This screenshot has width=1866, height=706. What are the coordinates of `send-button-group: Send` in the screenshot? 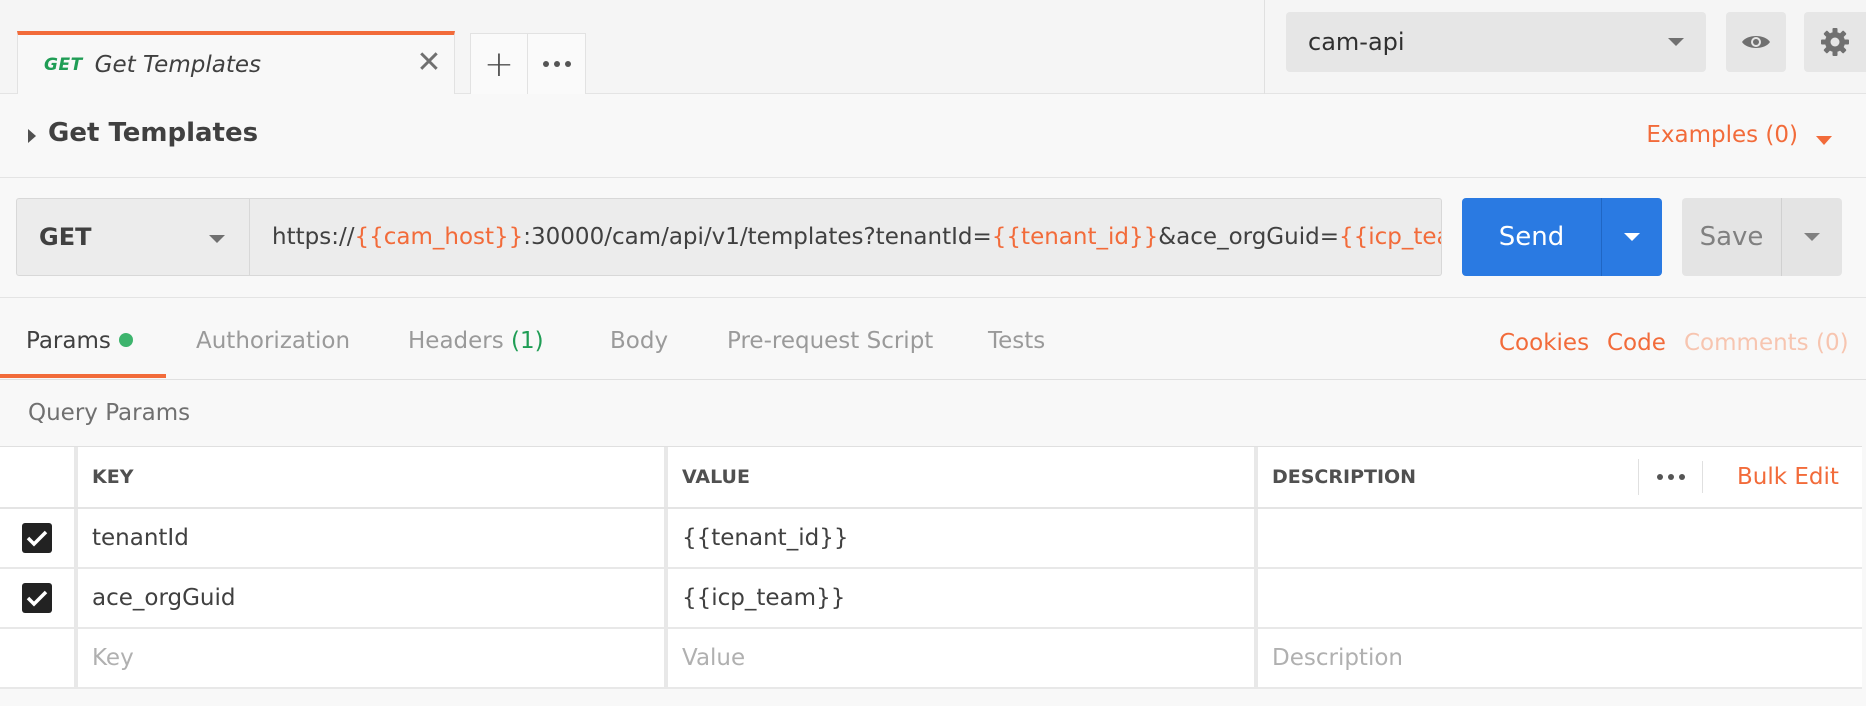 It's located at (1562, 237).